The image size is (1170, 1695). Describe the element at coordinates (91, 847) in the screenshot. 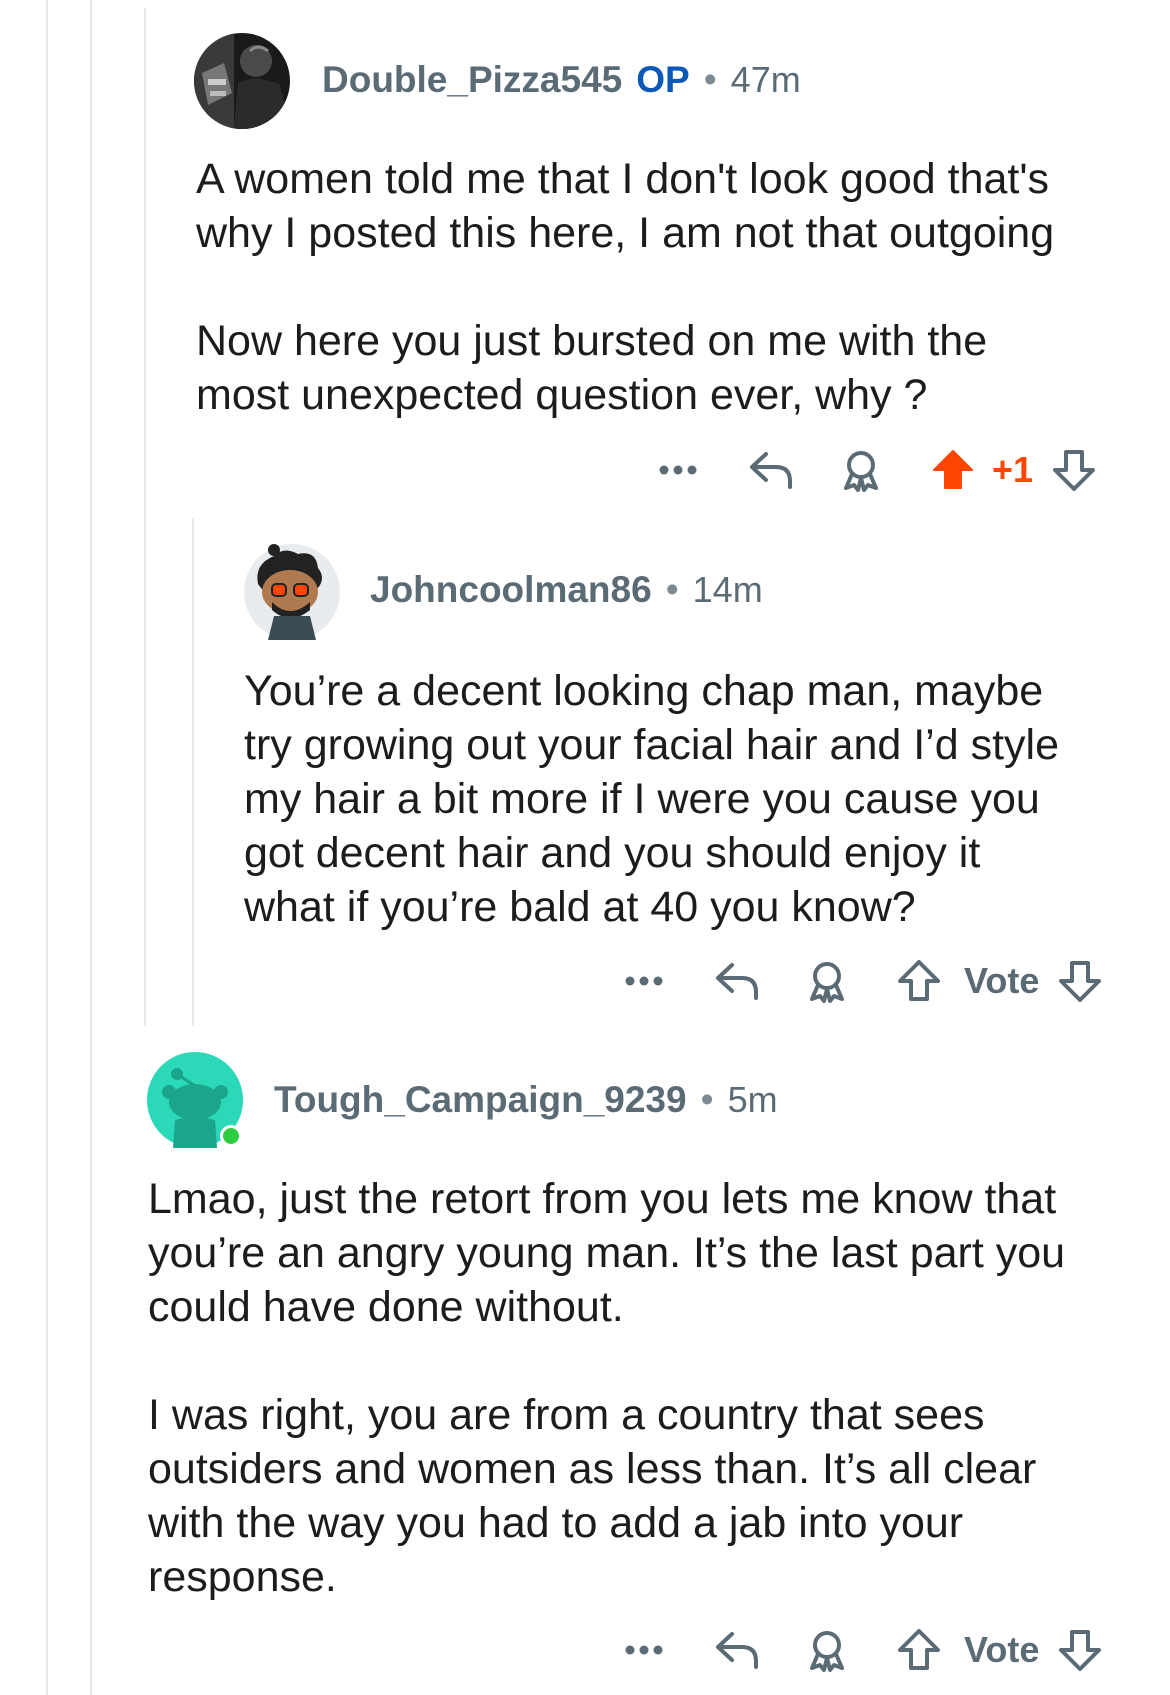

I see `thread-line-level1` at that location.